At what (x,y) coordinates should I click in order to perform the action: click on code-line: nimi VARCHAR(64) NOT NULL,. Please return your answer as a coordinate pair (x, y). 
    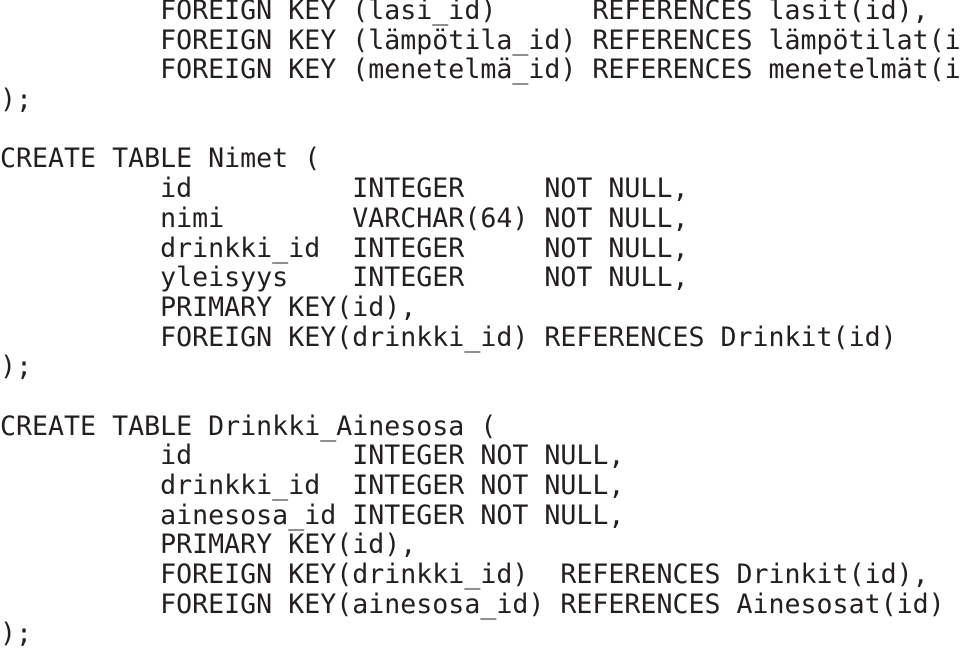
    Looking at the image, I should click on (344, 218).